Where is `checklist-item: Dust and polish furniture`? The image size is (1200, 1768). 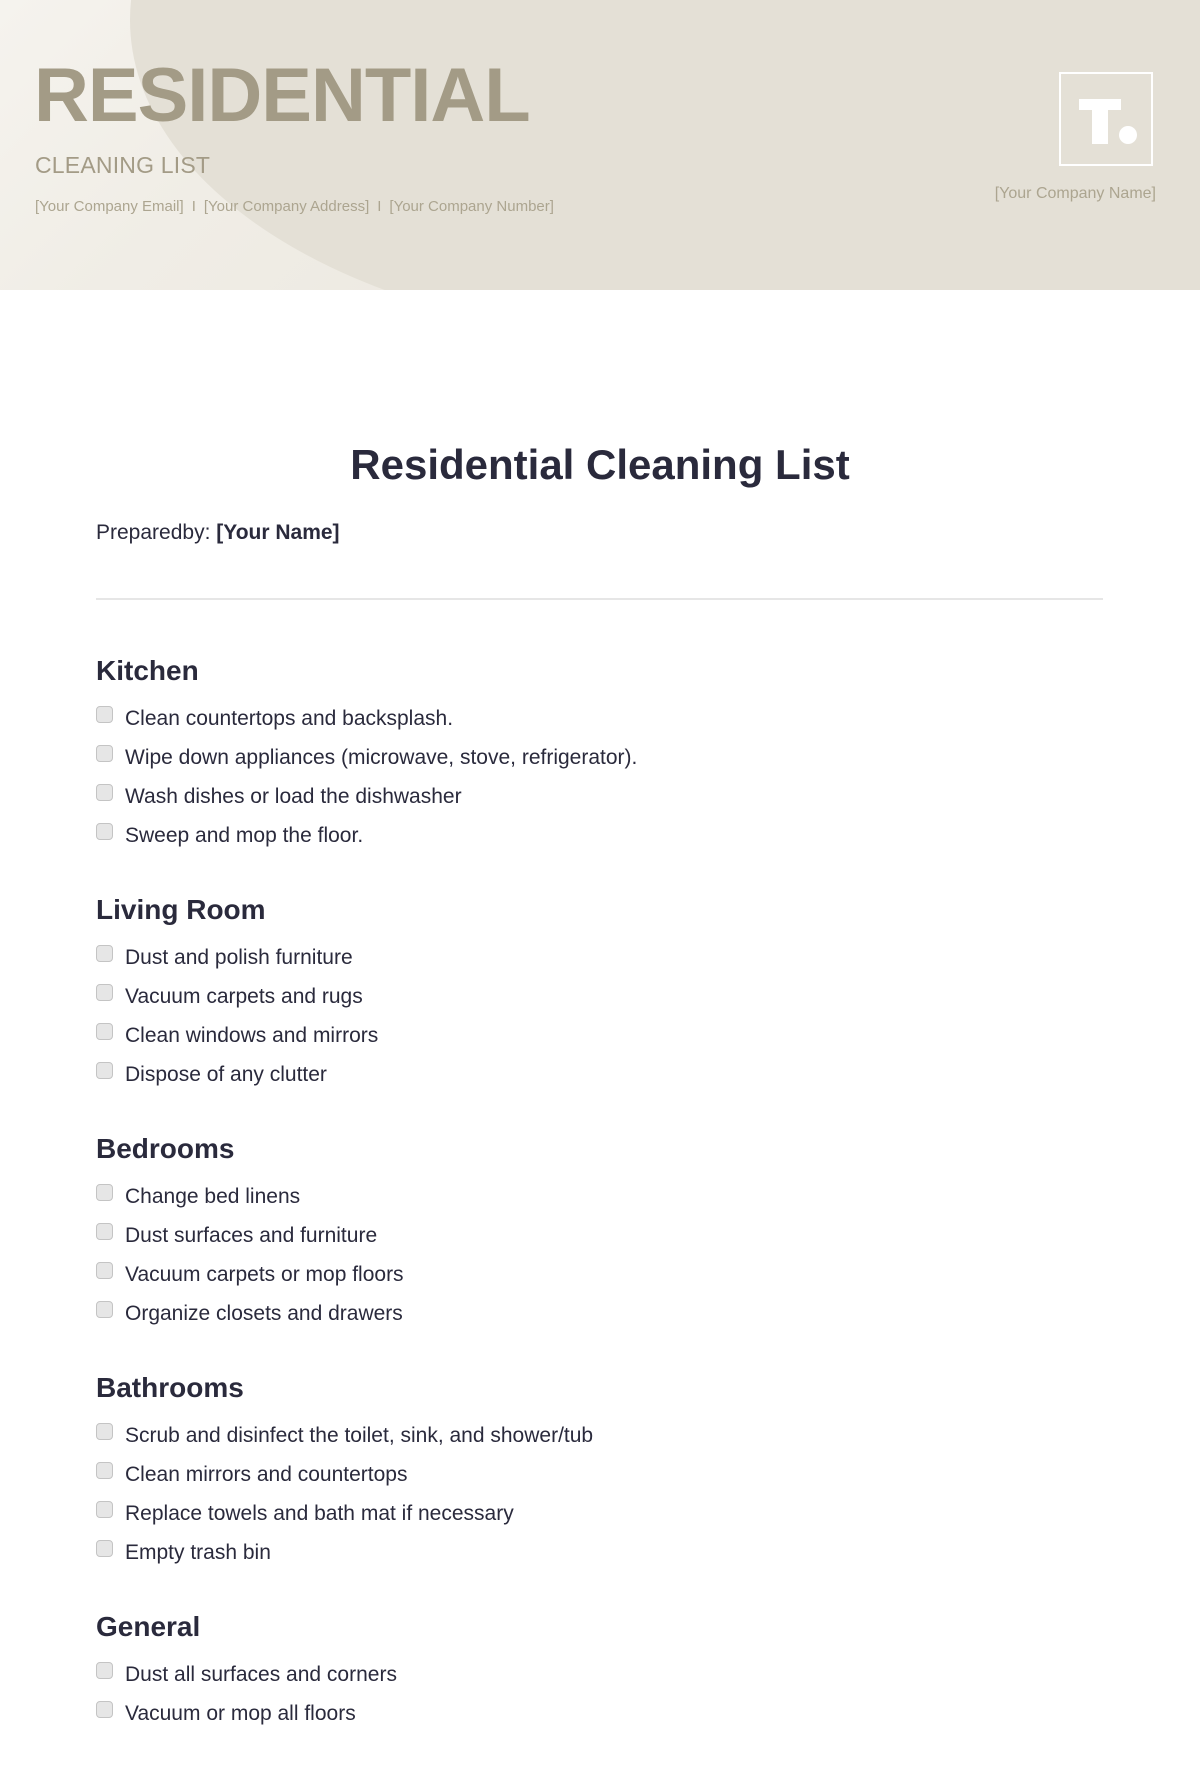 checklist-item: Dust and polish furniture is located at coordinates (596, 957).